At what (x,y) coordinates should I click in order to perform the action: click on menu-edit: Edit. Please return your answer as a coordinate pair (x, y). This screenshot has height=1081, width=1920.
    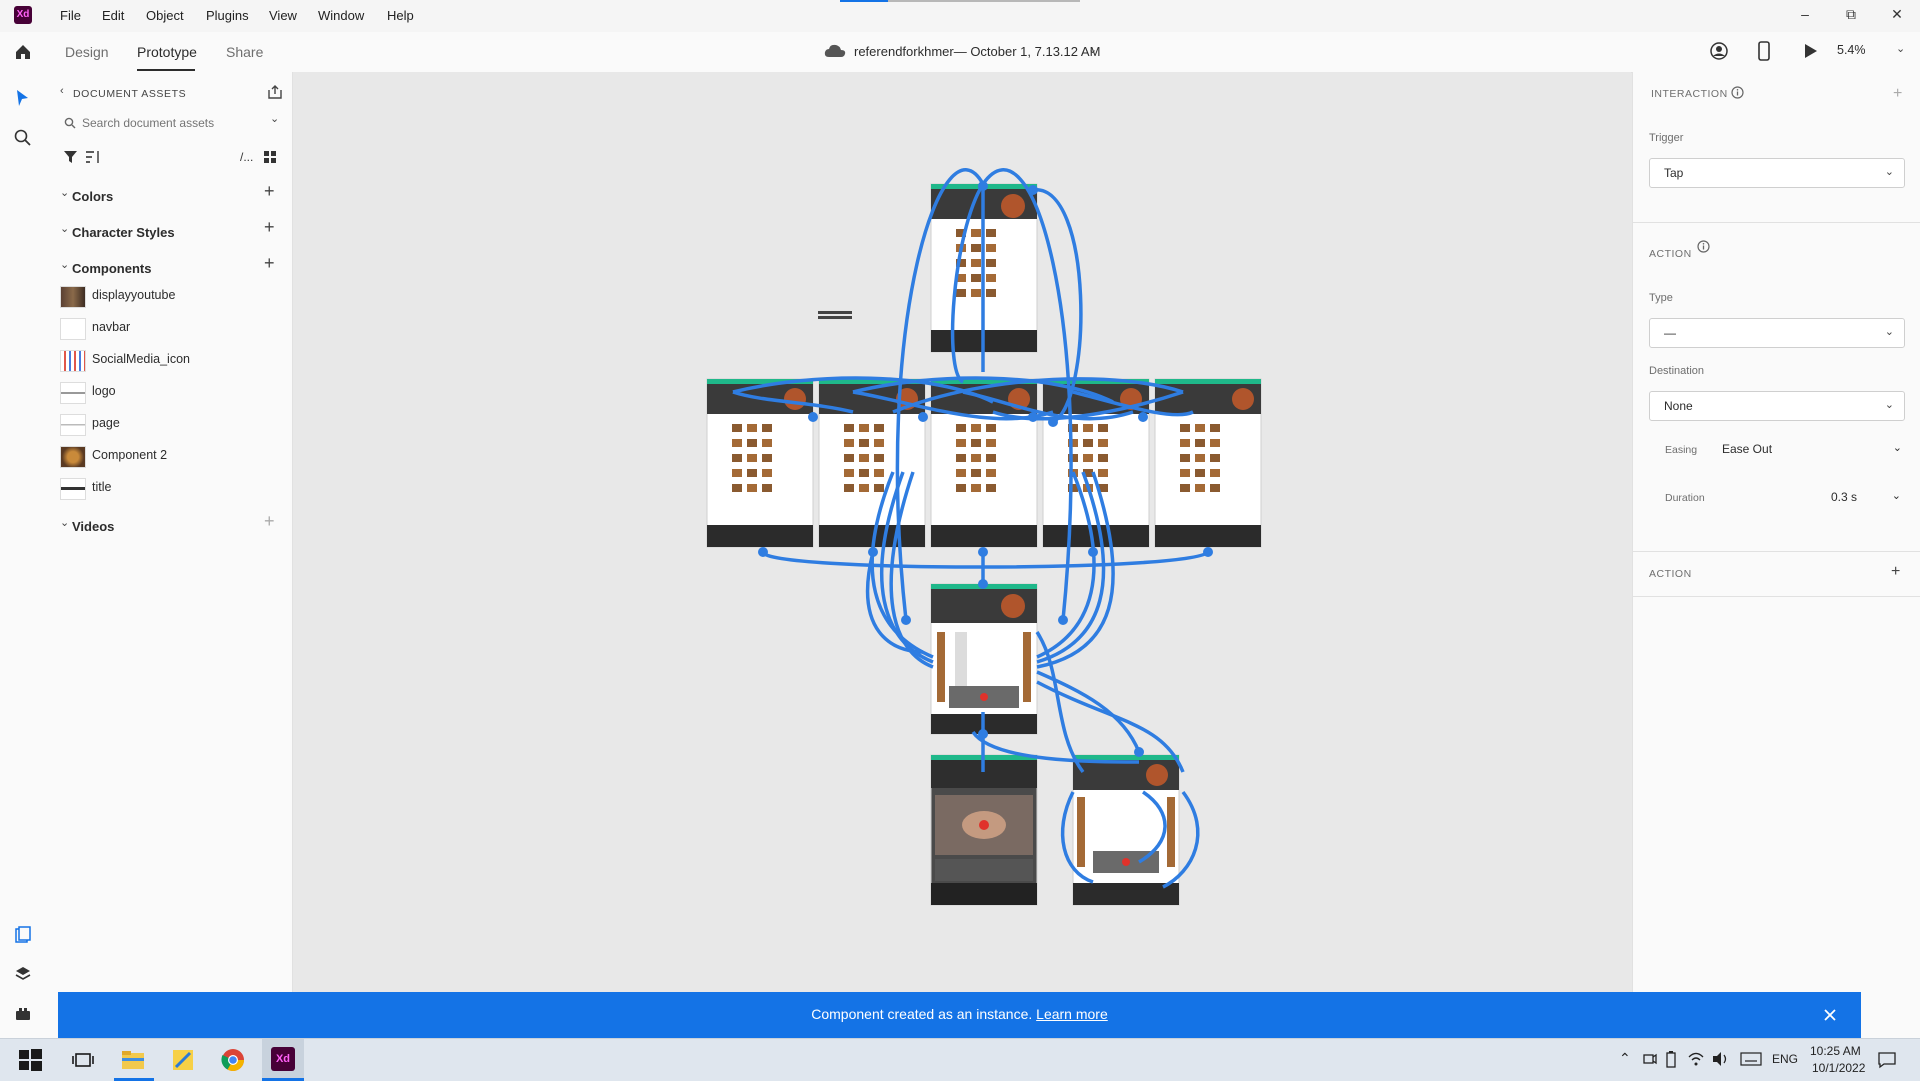
    Looking at the image, I should click on (113, 15).